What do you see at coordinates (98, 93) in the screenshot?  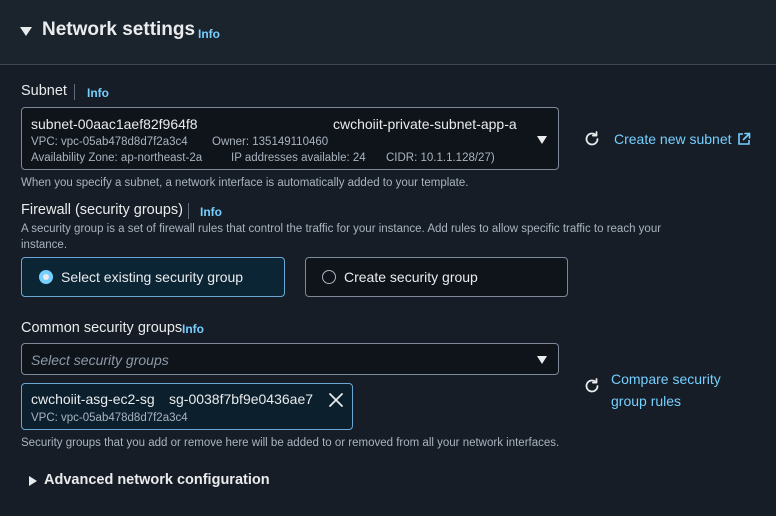 I see `subnet-info-link: Info` at bounding box center [98, 93].